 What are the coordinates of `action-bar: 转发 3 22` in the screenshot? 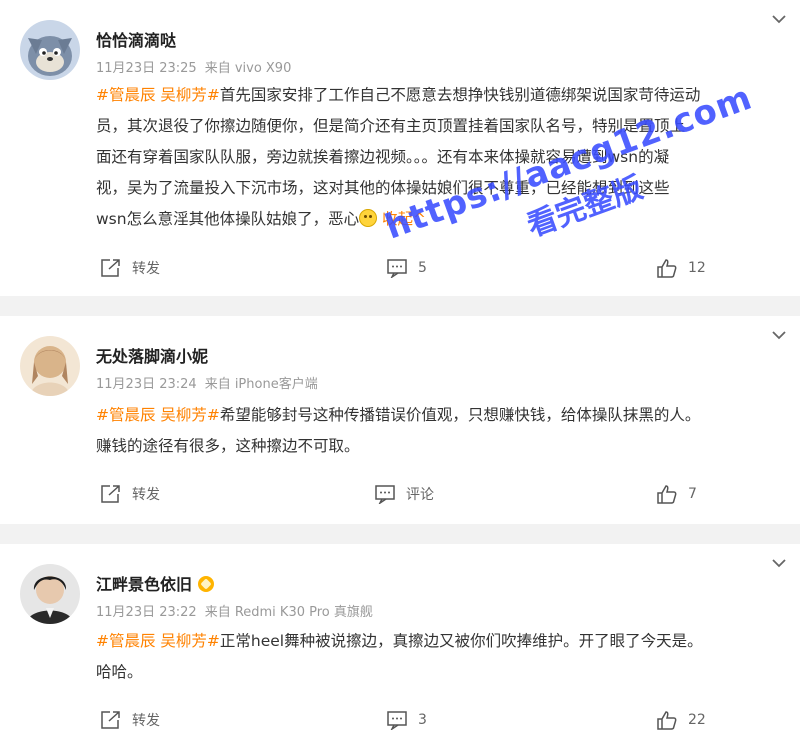 It's located at (438, 723).